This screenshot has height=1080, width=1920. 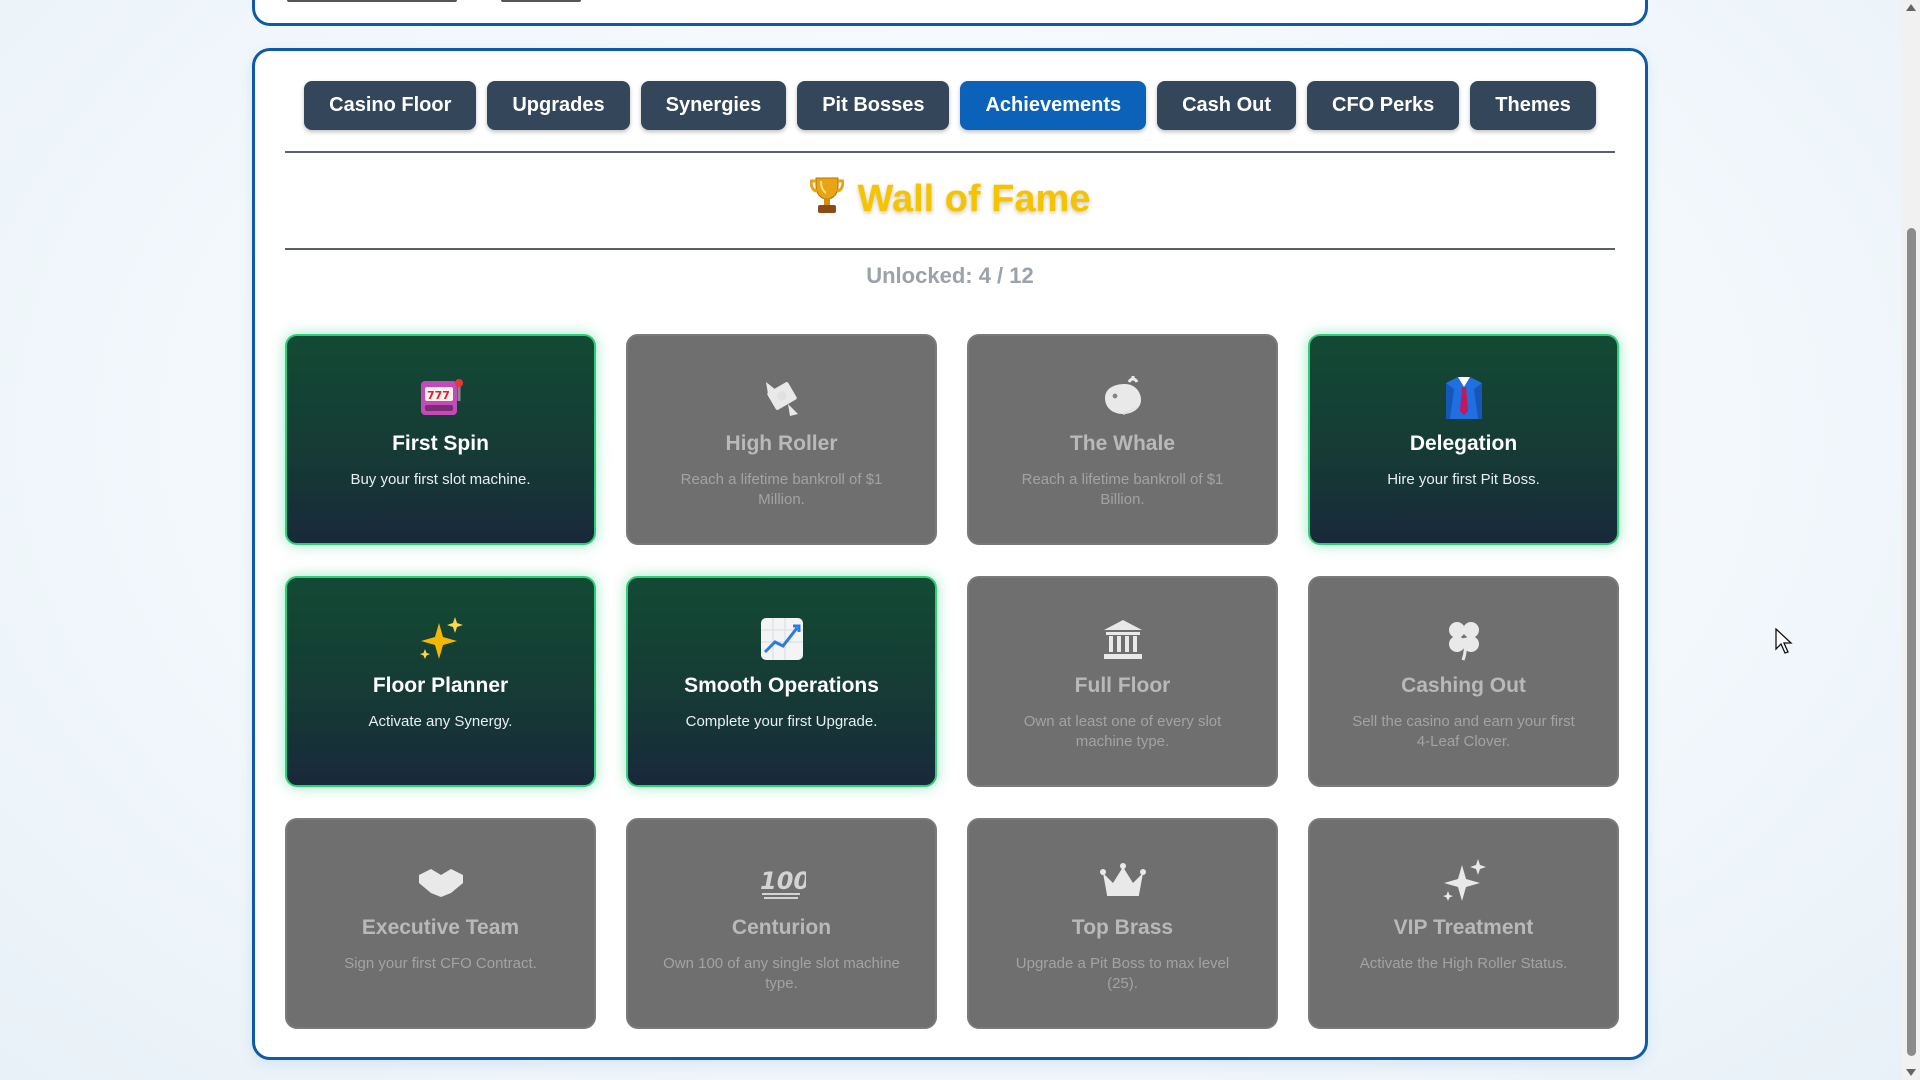 I want to click on achievement-desc: Reach a lifetime bankroll of $1 Million., so click(x=781, y=489).